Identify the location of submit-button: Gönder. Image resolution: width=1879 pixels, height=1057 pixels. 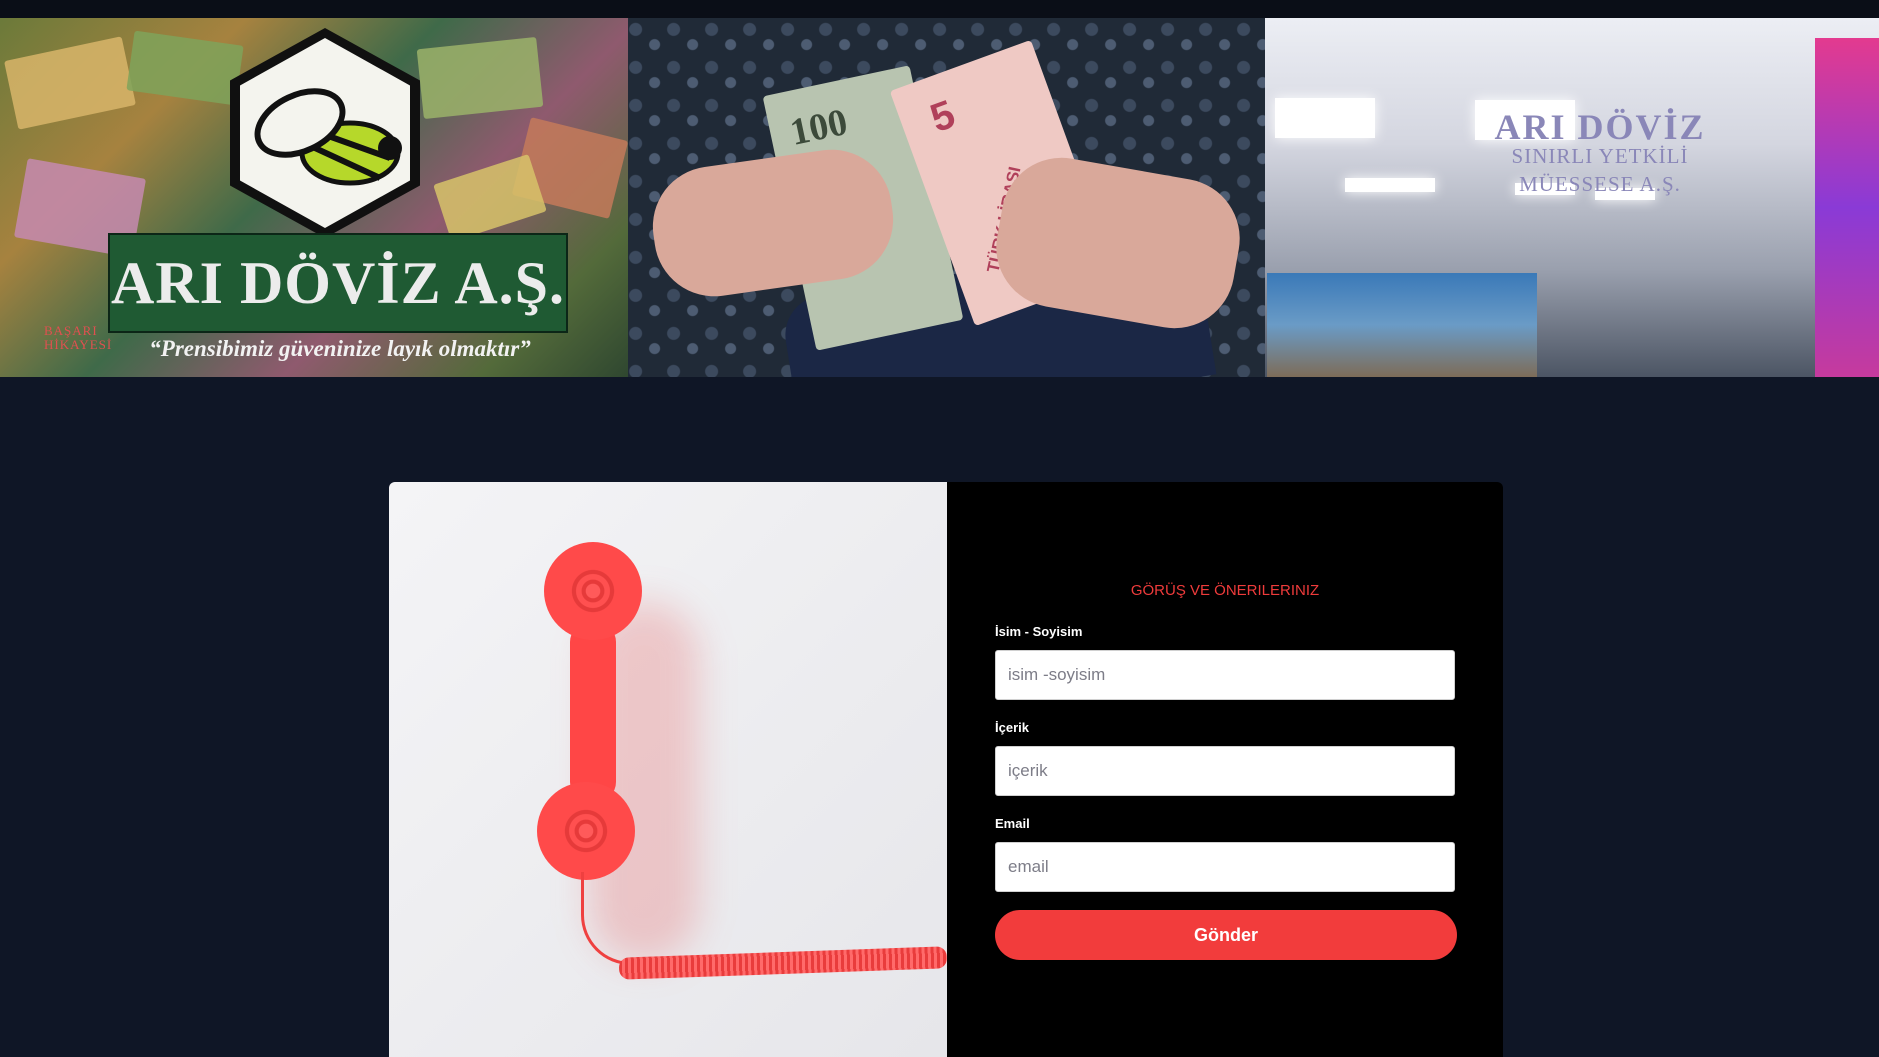
(1226, 935).